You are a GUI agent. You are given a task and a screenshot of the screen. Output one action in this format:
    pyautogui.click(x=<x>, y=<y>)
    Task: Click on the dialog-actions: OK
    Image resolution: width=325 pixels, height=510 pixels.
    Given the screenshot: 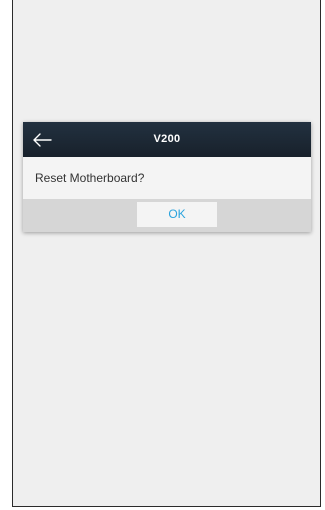 What is the action you would take?
    pyautogui.click(x=167, y=215)
    